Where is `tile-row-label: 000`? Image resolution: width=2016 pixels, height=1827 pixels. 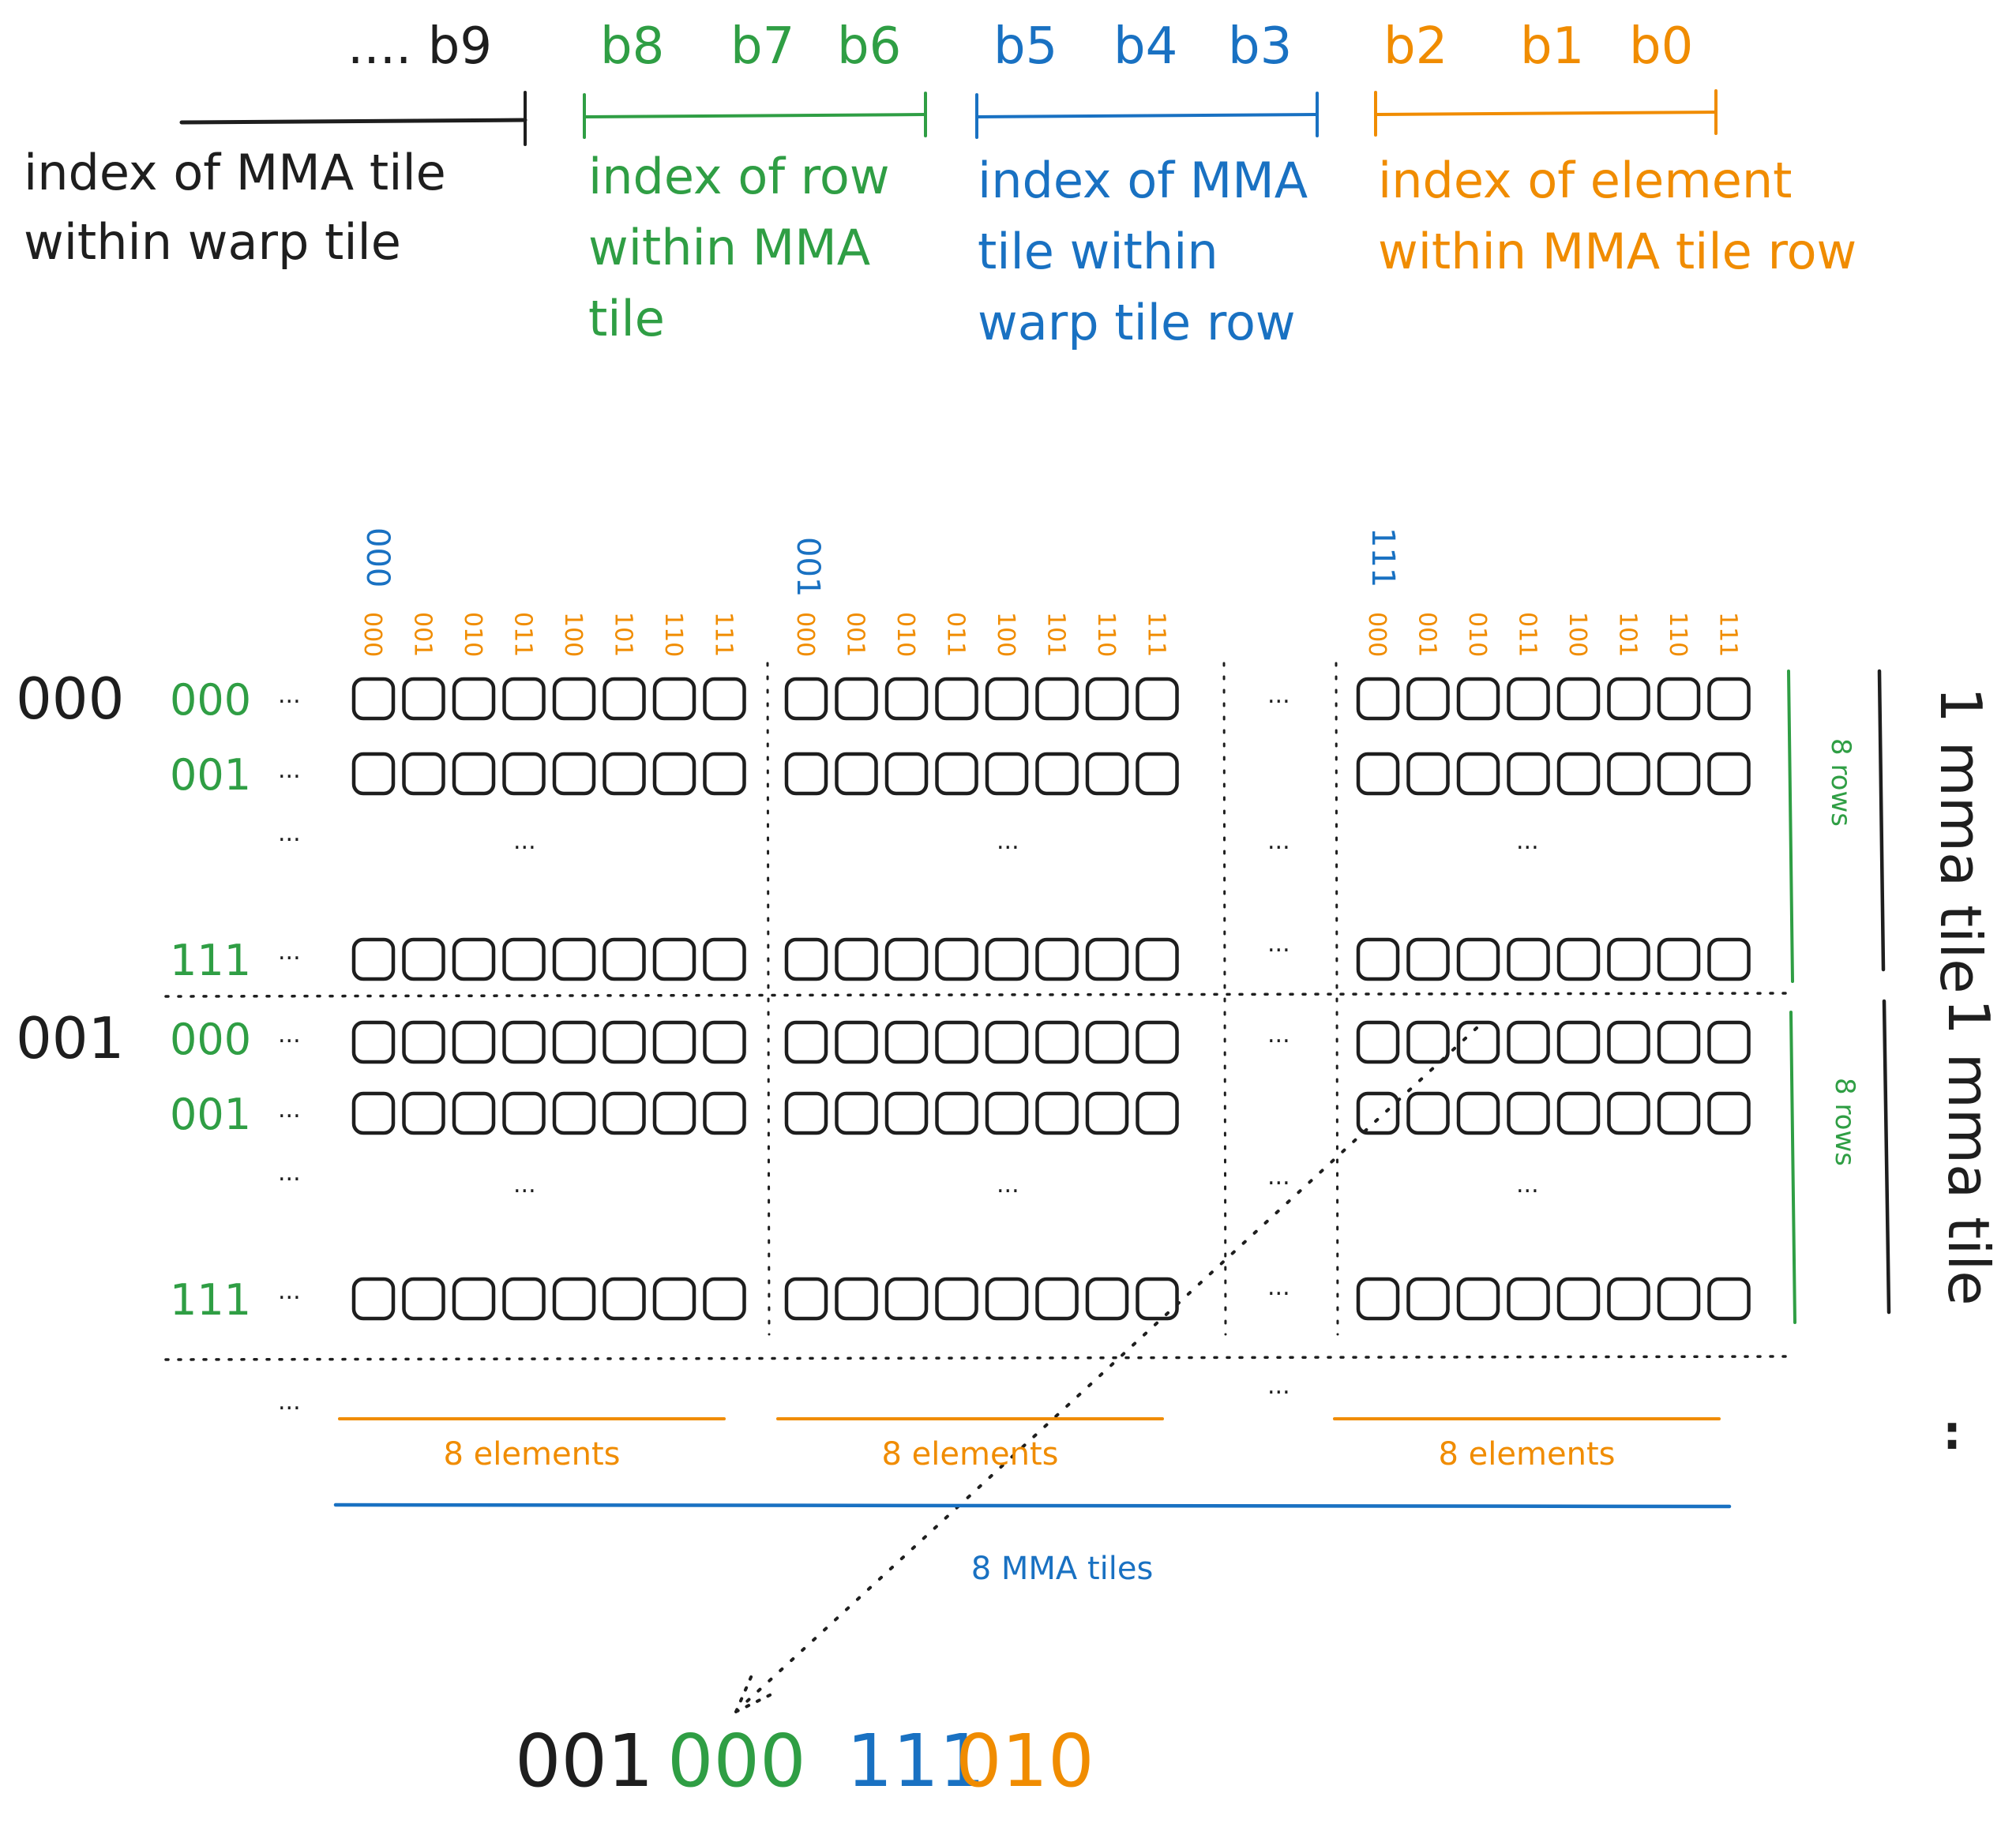
tile-row-label: 000 is located at coordinates (70, 699).